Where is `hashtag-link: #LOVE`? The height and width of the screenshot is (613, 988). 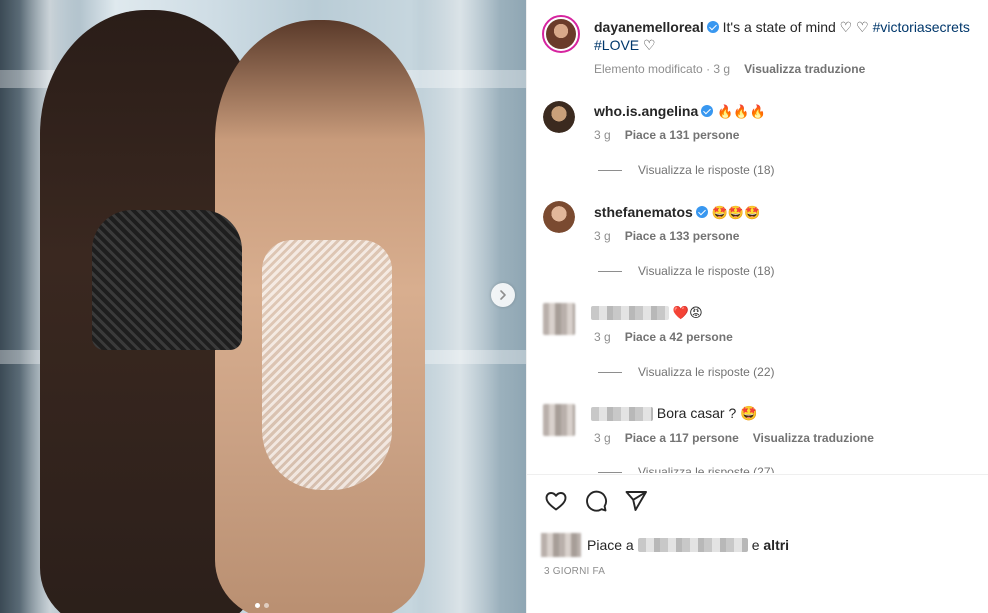 hashtag-link: #LOVE is located at coordinates (616, 45).